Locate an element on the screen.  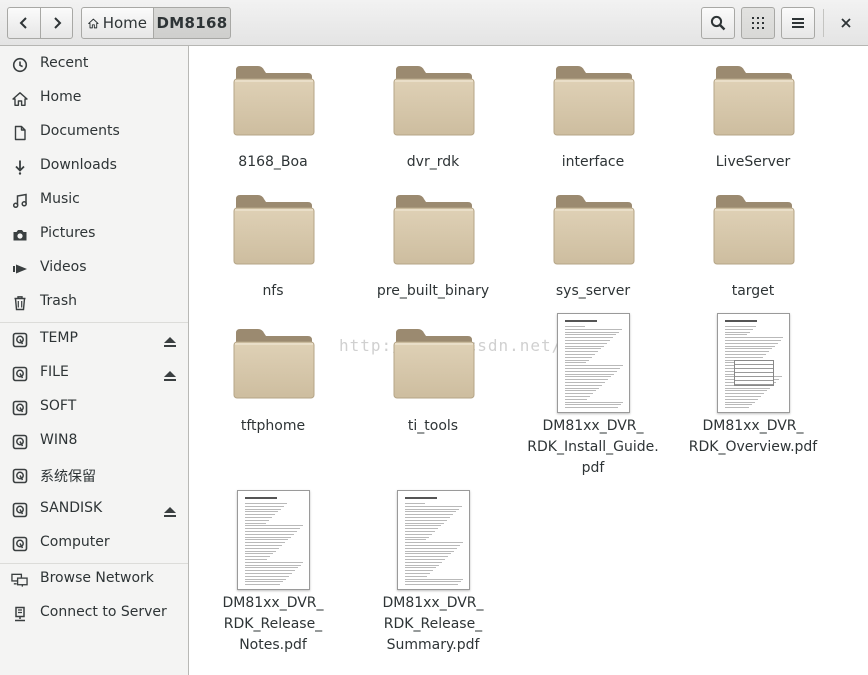
sidebar-item-label: Computer is located at coordinates (75, 542).